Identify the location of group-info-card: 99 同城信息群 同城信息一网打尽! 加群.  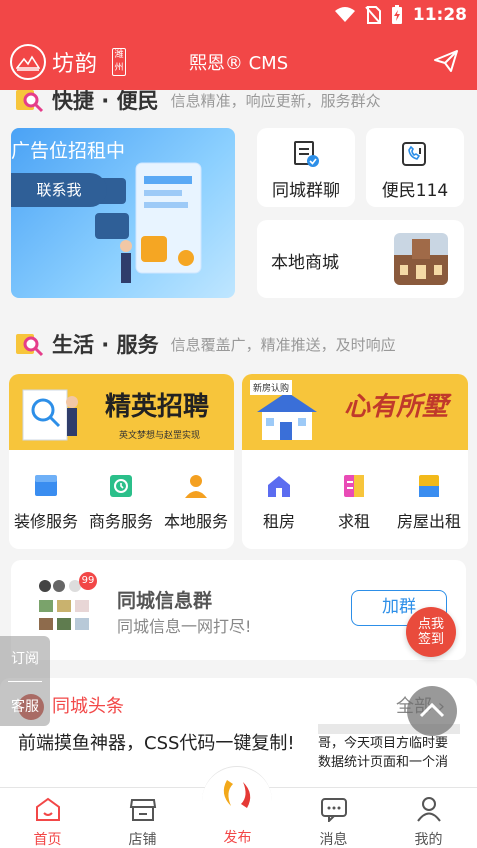
(238, 610).